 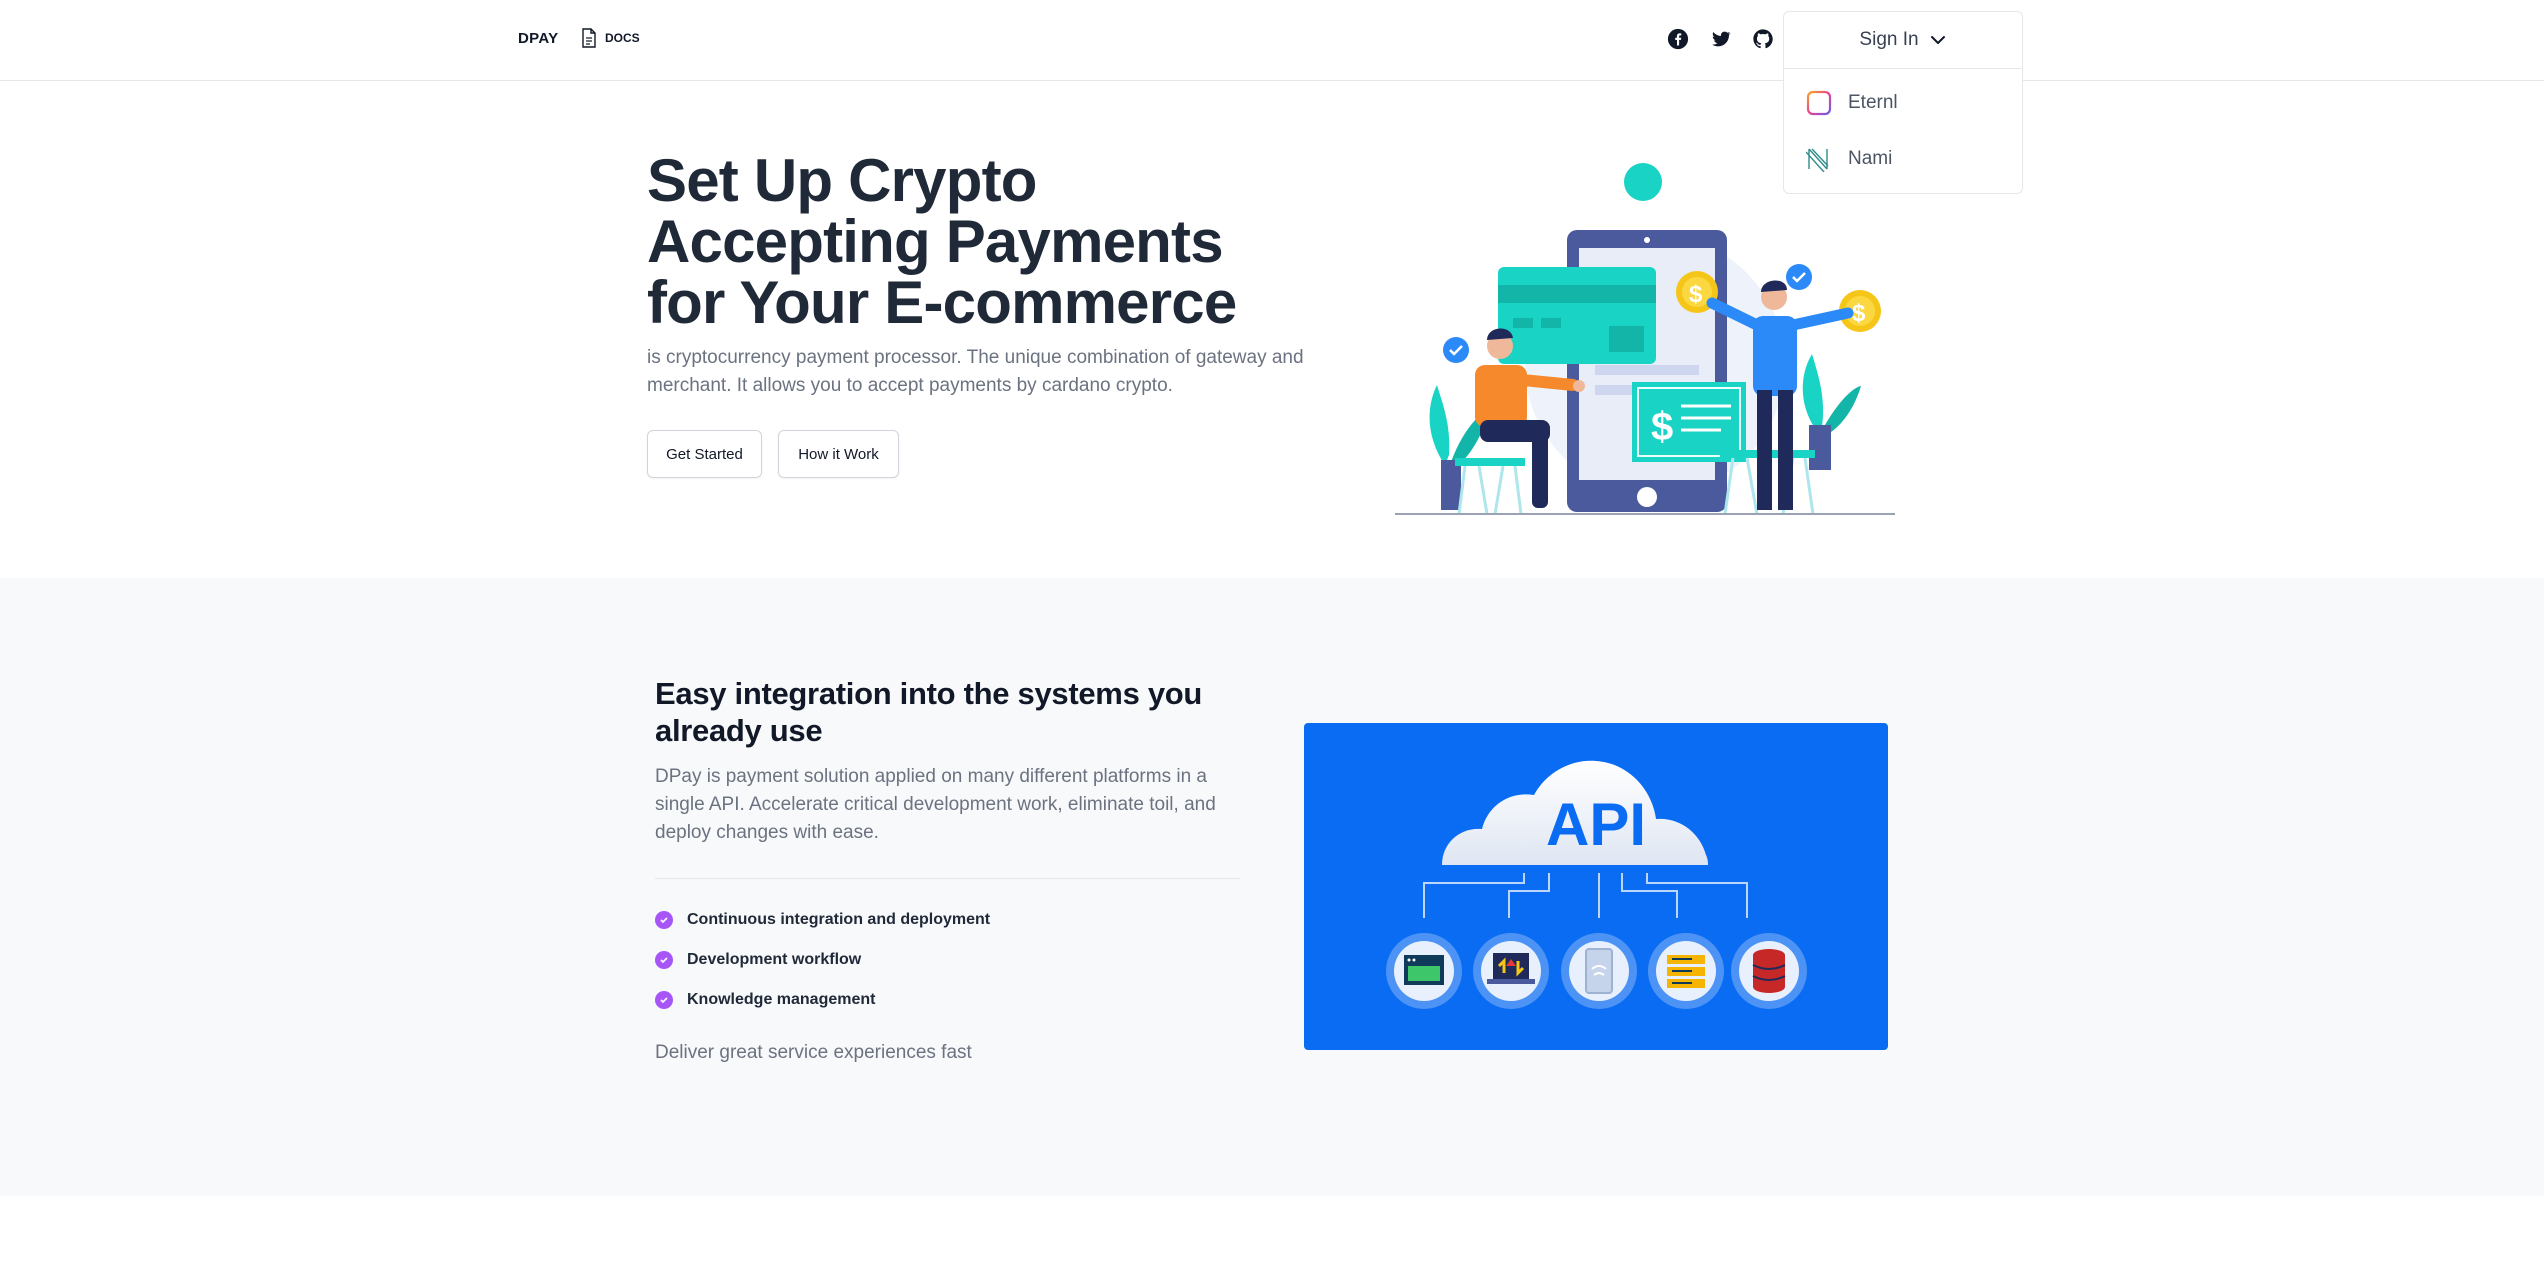 I want to click on feature-item: Continuous integration and deployment, so click(x=822, y=920).